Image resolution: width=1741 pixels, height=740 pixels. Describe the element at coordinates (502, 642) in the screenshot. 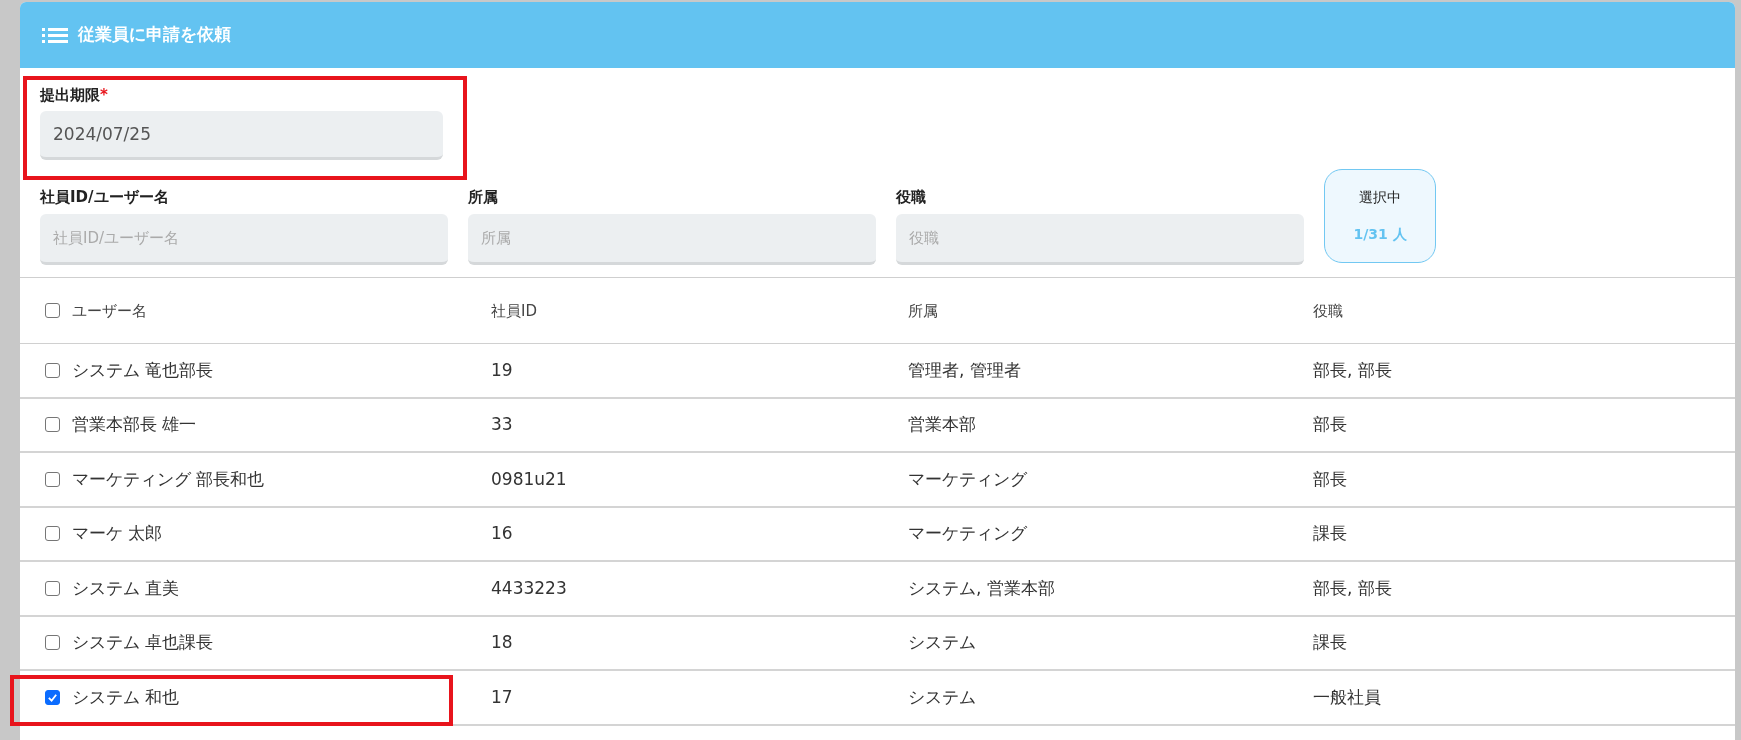

I see `table-cell: 18` at that location.